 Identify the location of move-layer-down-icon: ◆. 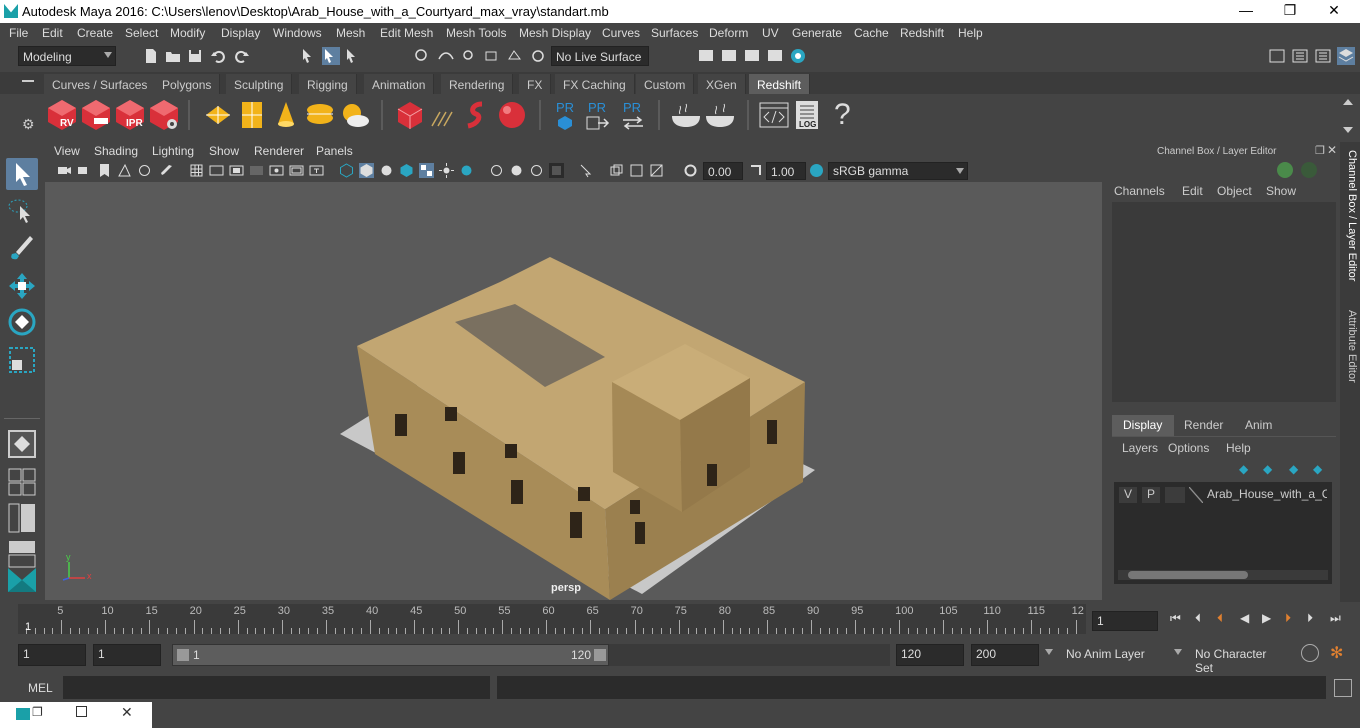
(1267, 469).